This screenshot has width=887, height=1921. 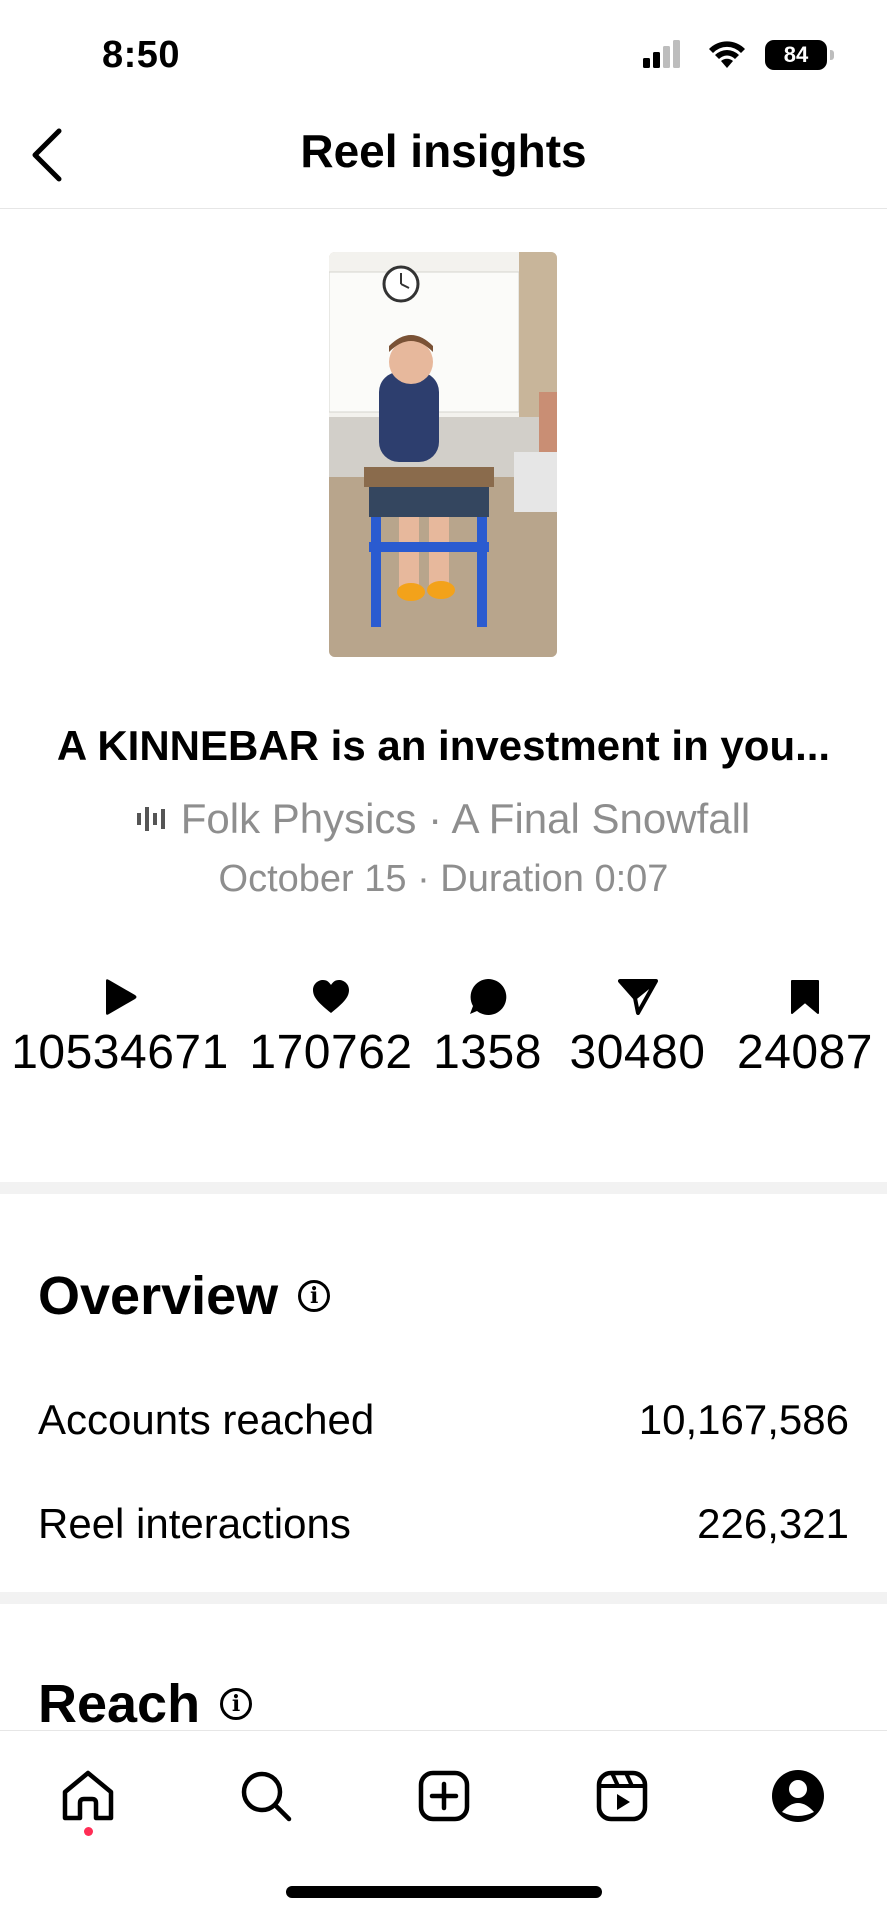 I want to click on saves-count: 24087, so click(x=805, y=1052).